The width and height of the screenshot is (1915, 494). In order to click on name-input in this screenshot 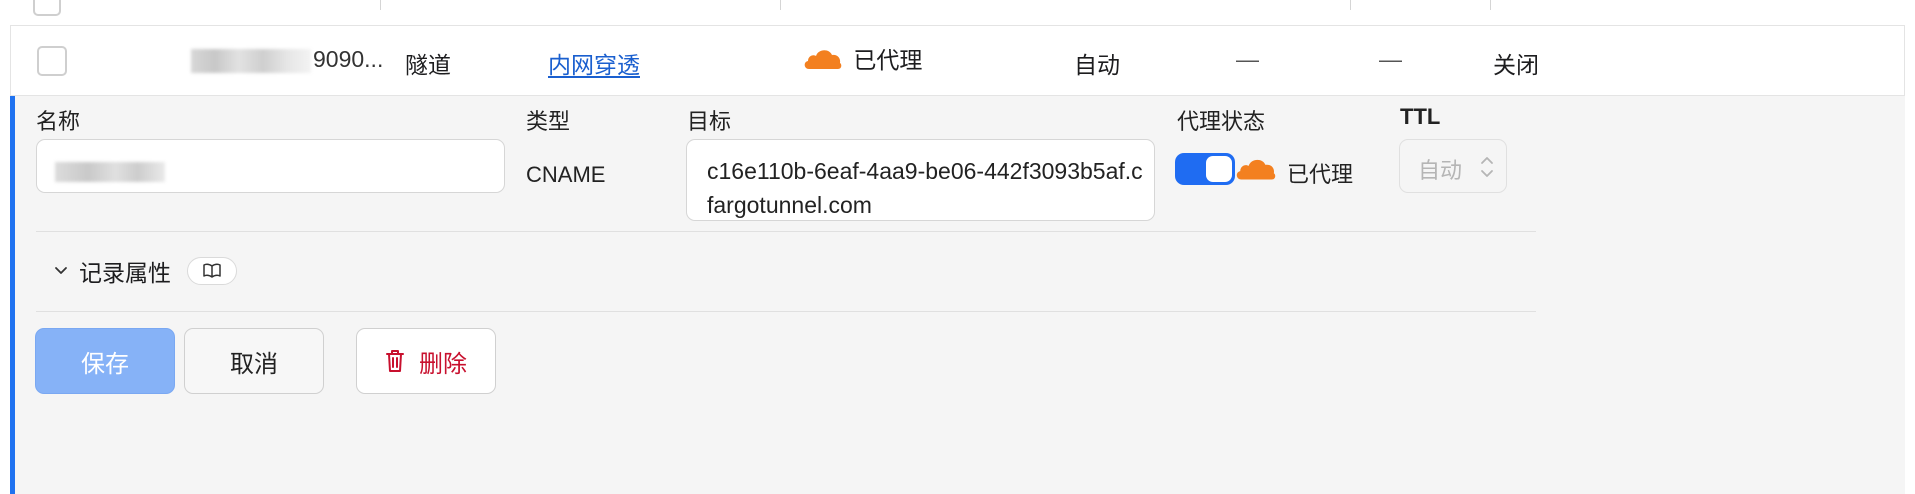, I will do `click(270, 166)`.